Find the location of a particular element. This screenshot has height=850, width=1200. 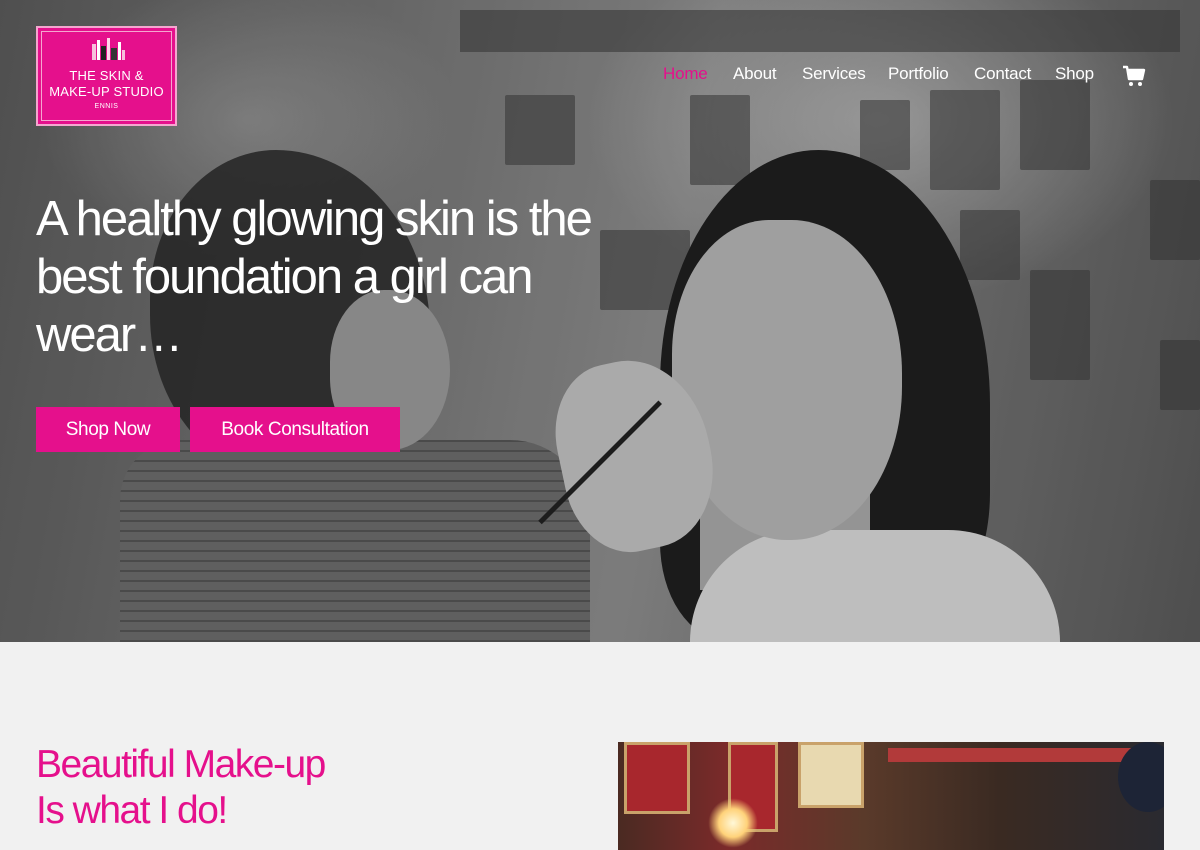

studio-lamp is located at coordinates (733, 823).